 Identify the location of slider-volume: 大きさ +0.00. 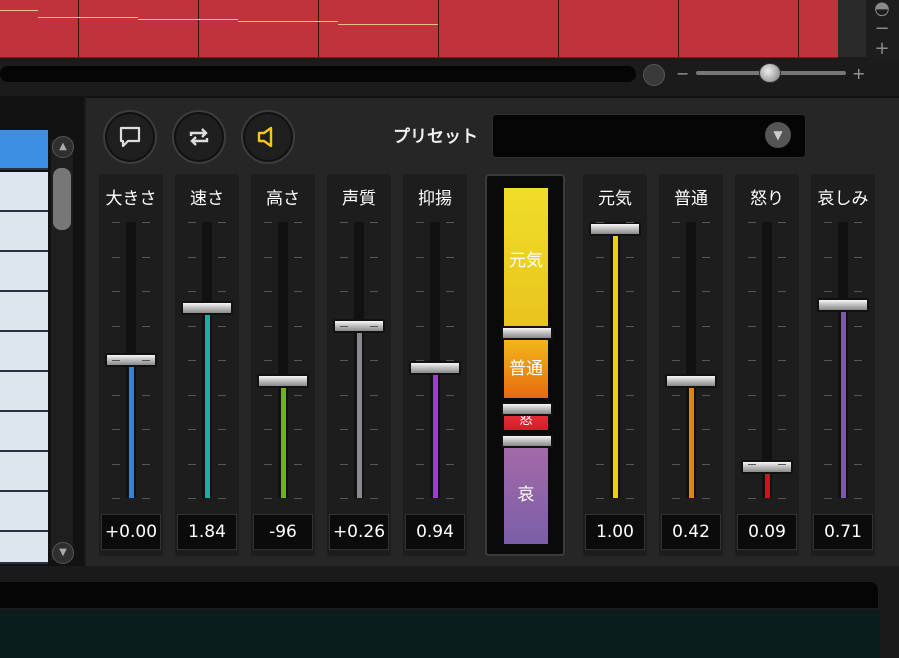
(131, 365).